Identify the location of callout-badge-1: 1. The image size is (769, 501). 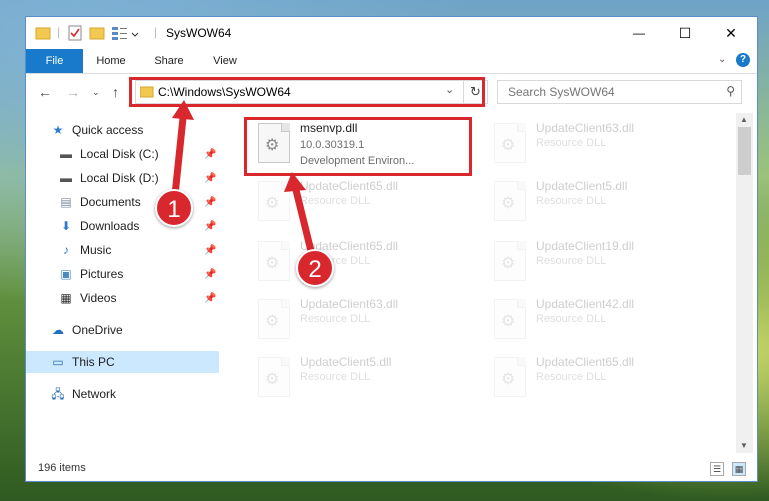
(174, 208).